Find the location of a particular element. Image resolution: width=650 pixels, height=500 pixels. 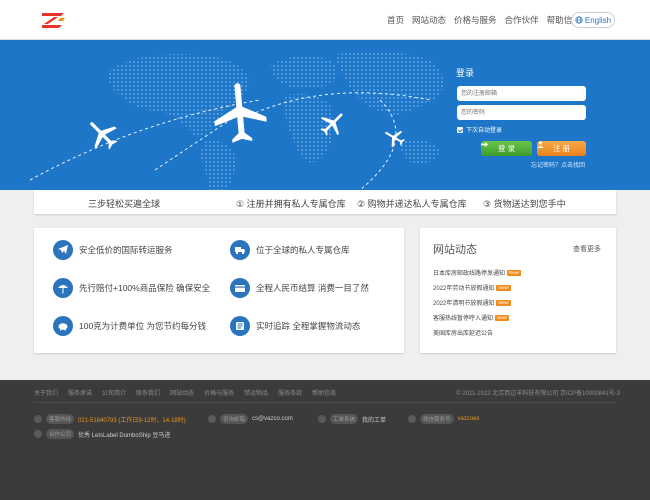

footer-wechat: 微信服务号 vazcoex is located at coordinates (444, 419).